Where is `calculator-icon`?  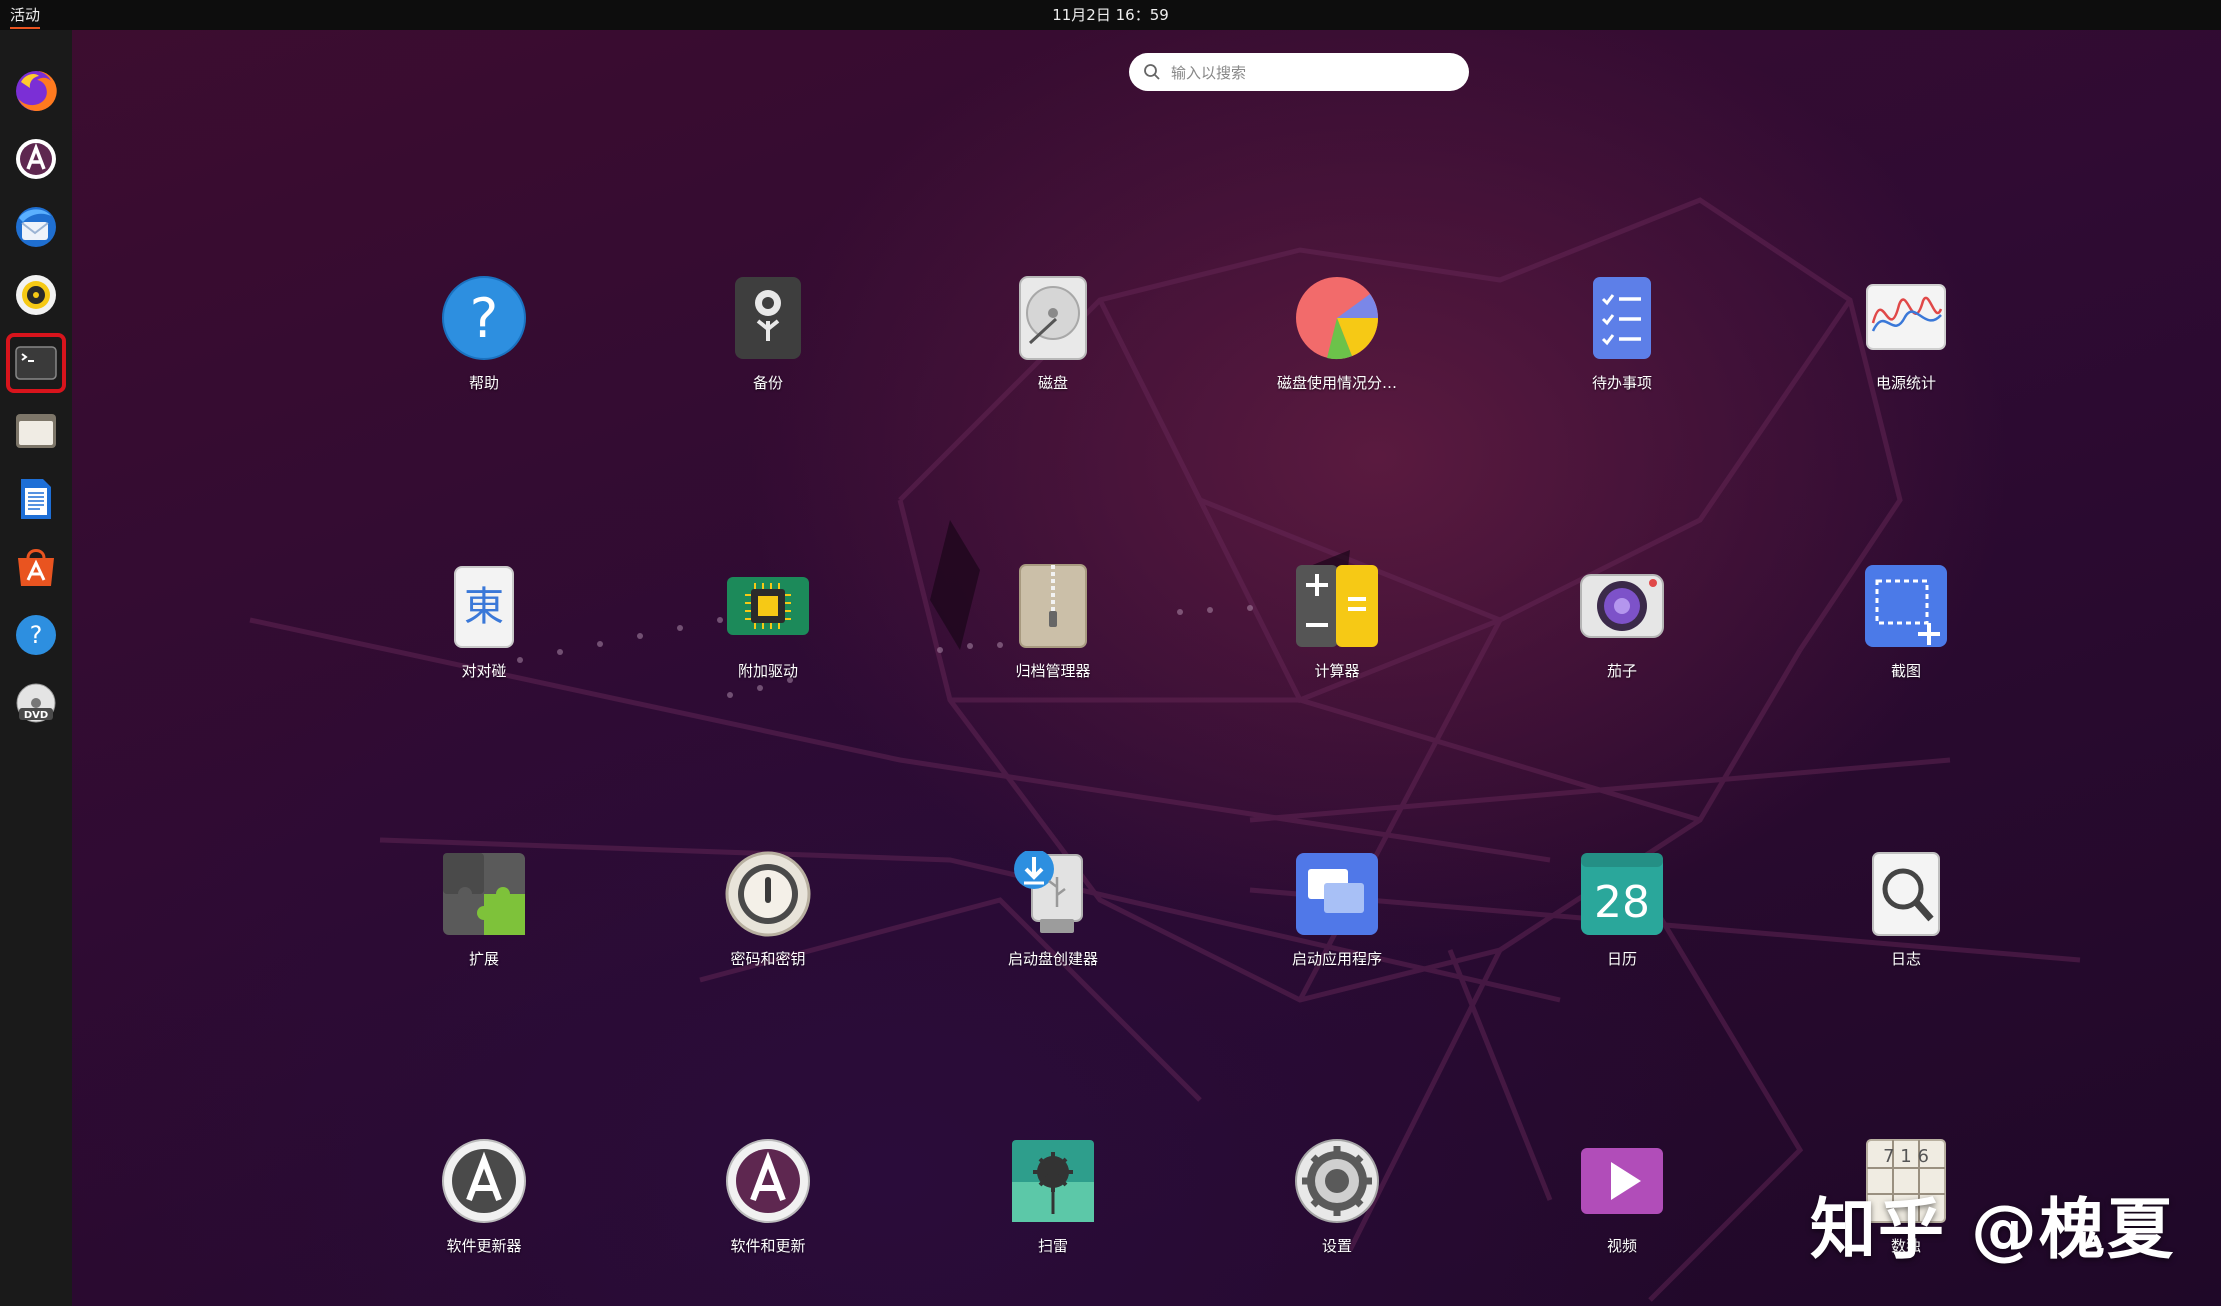 calculator-icon is located at coordinates (1337, 606).